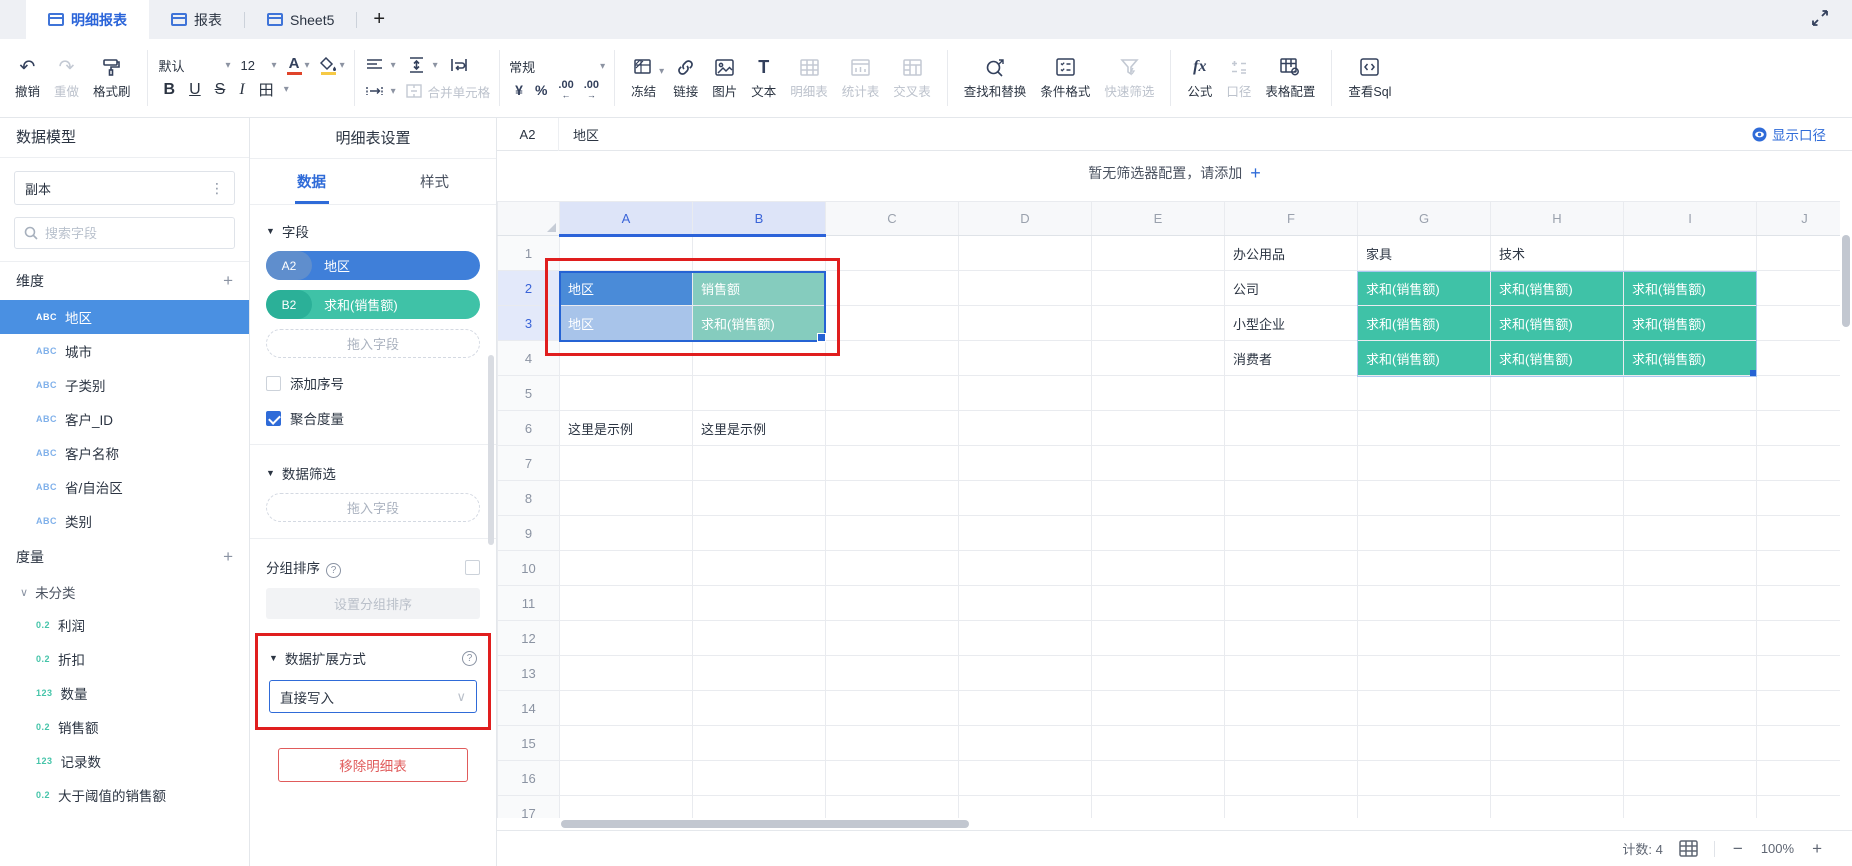 The height and width of the screenshot is (866, 1852). Describe the element at coordinates (528, 253) in the screenshot. I see `row-header-1: 1` at that location.